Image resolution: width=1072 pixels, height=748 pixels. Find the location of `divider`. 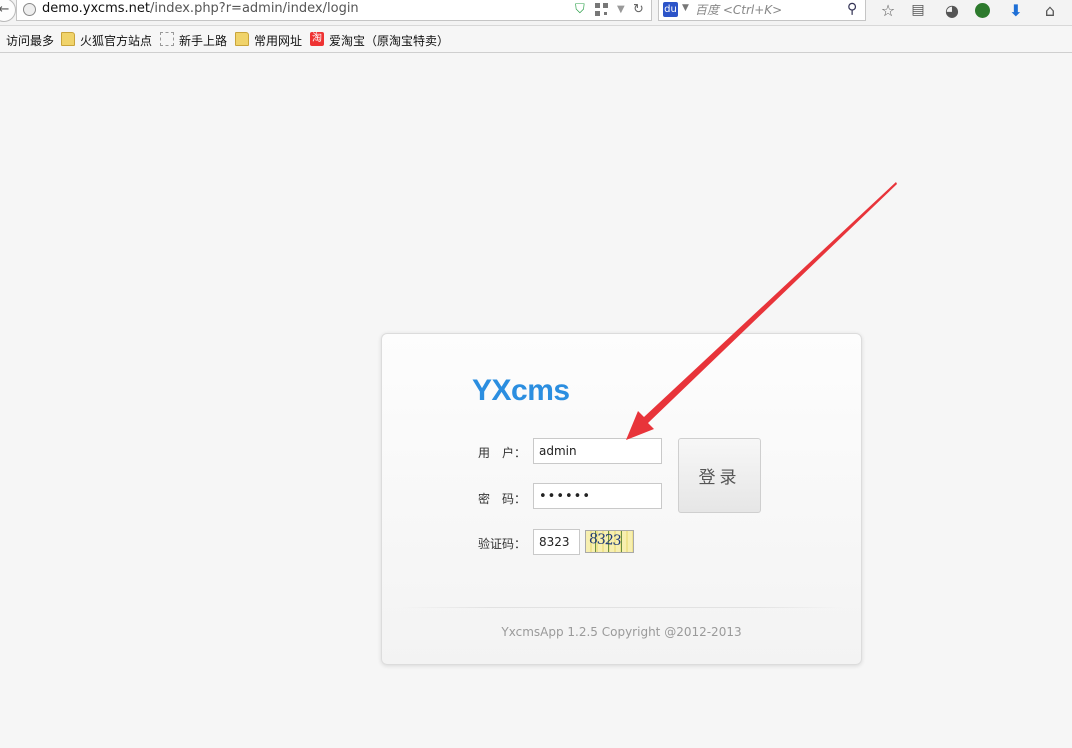

divider is located at coordinates (622, 607).